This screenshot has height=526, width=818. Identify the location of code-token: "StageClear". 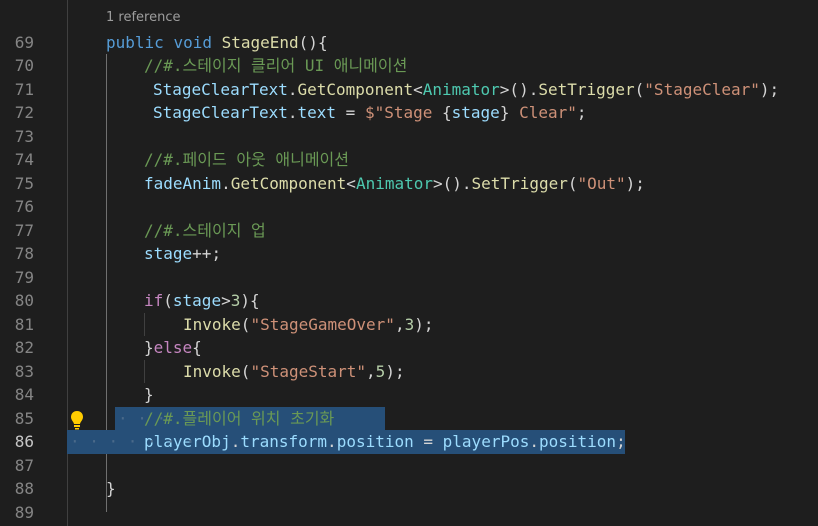
(702, 89).